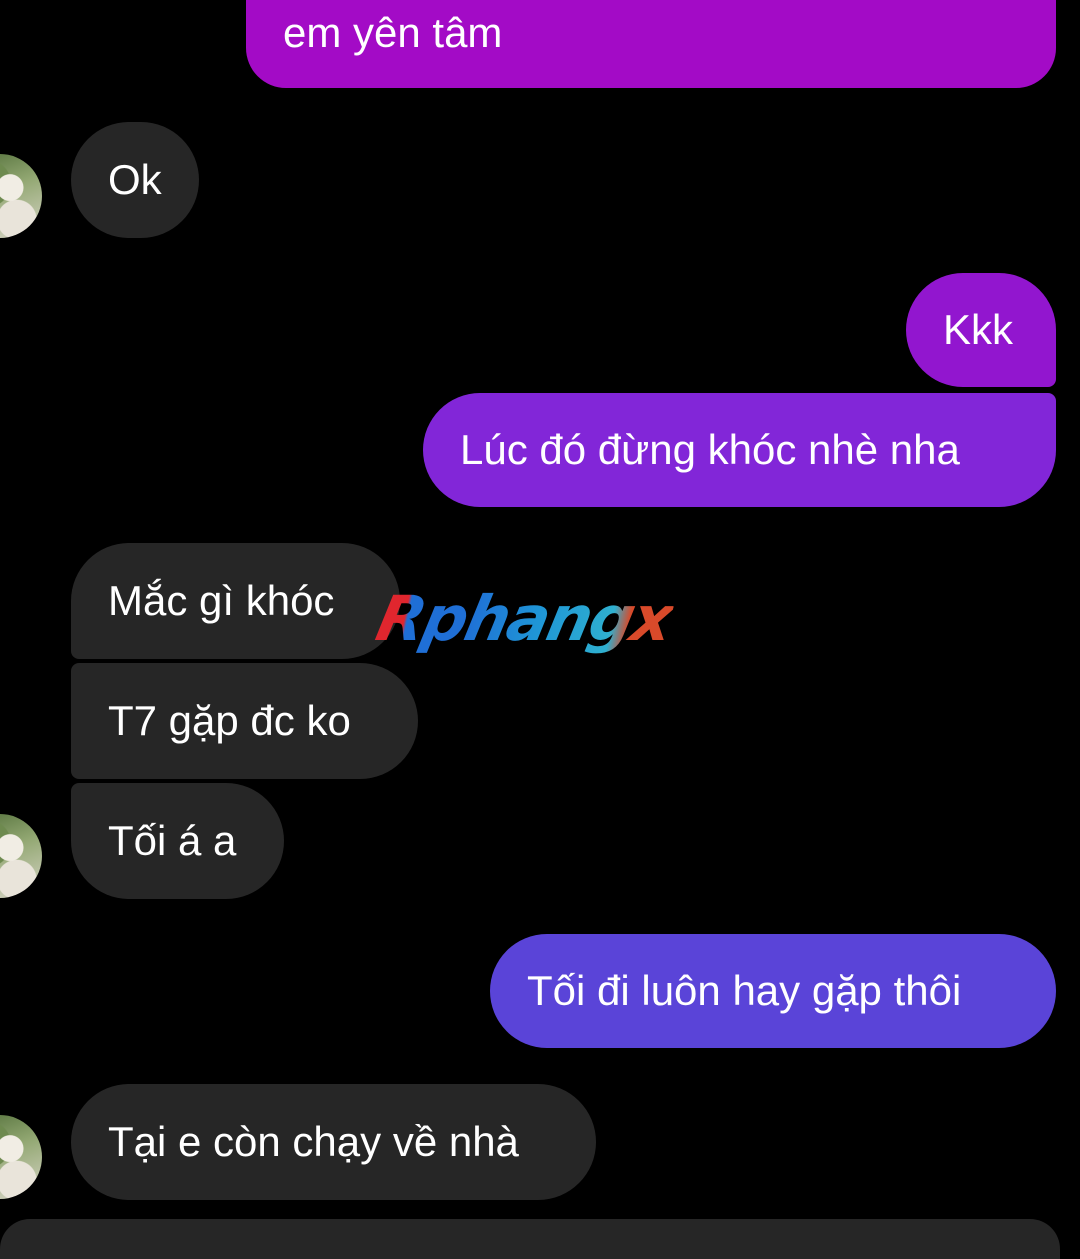 Image resolution: width=1080 pixels, height=1259 pixels. I want to click on message-bubble-incoming: T7 gặp đc ko, so click(244, 721).